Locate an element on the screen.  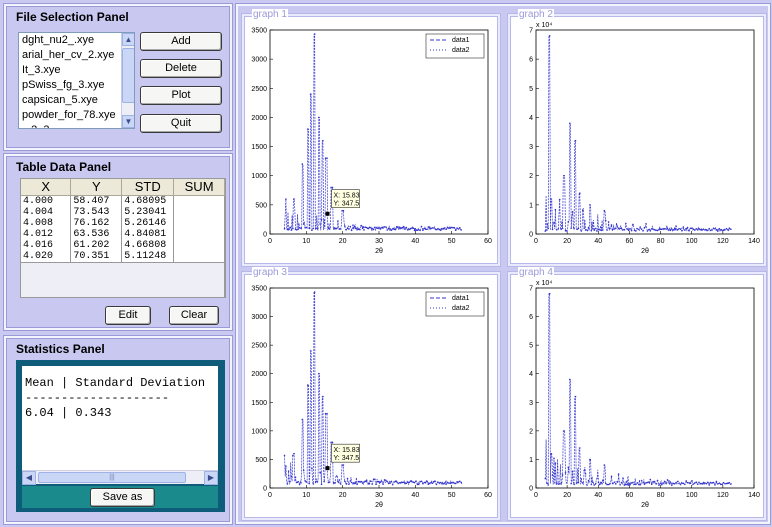
column-header-y: Y is located at coordinates (96, 187).